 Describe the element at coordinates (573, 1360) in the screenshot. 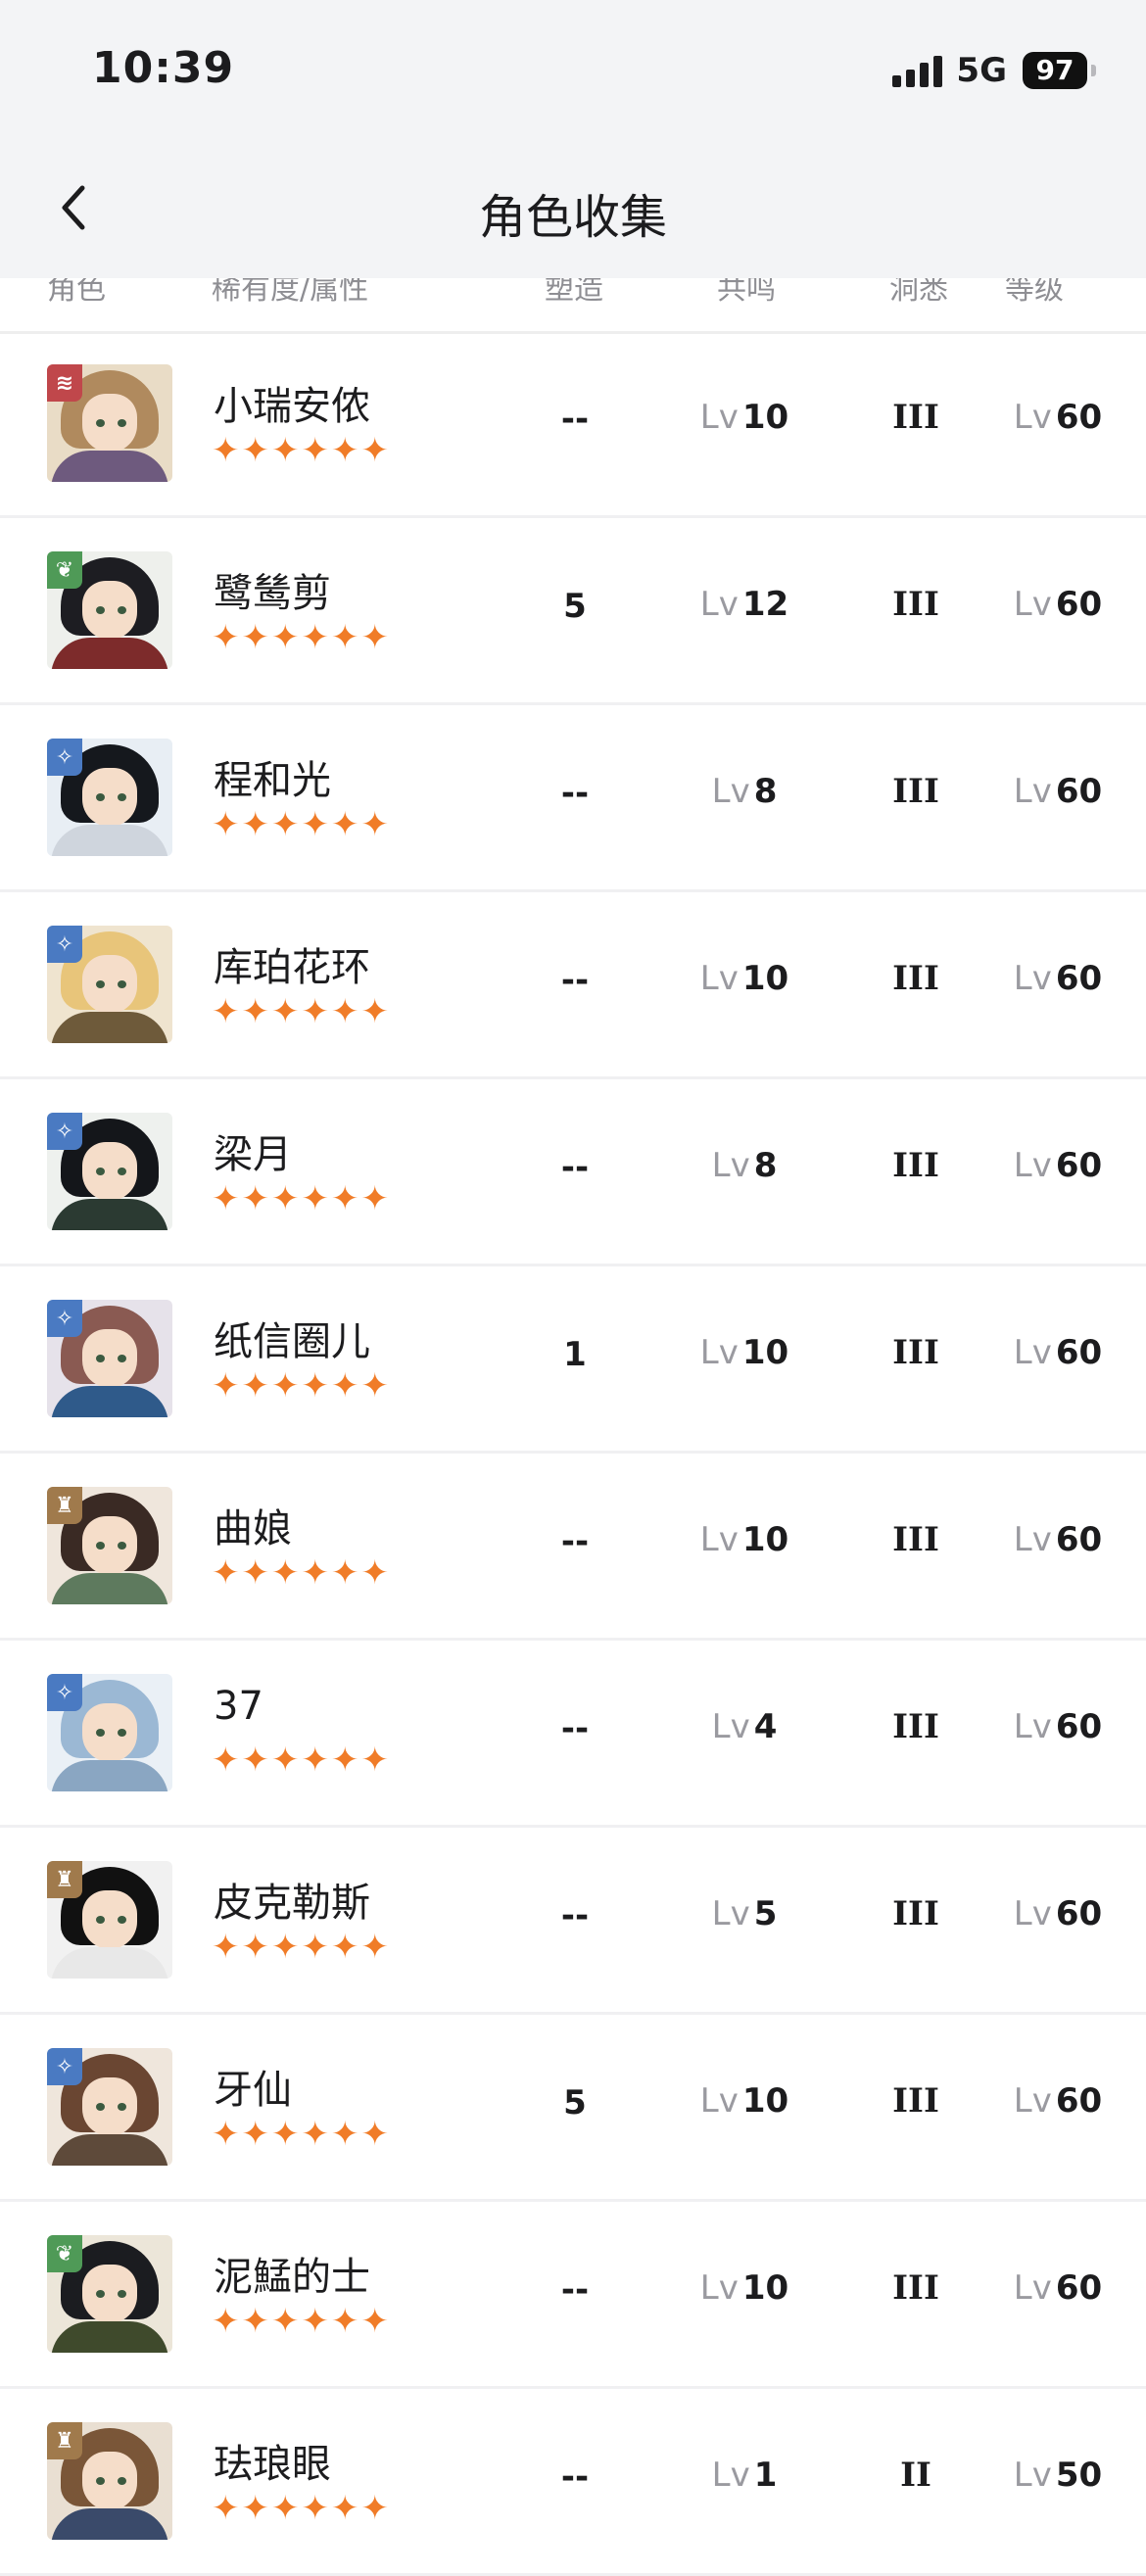

I see `character-row: ✧ 纸信圈儿 ✦✦✦✦✦✦ 1 Lv 10 III Lv 60` at that location.